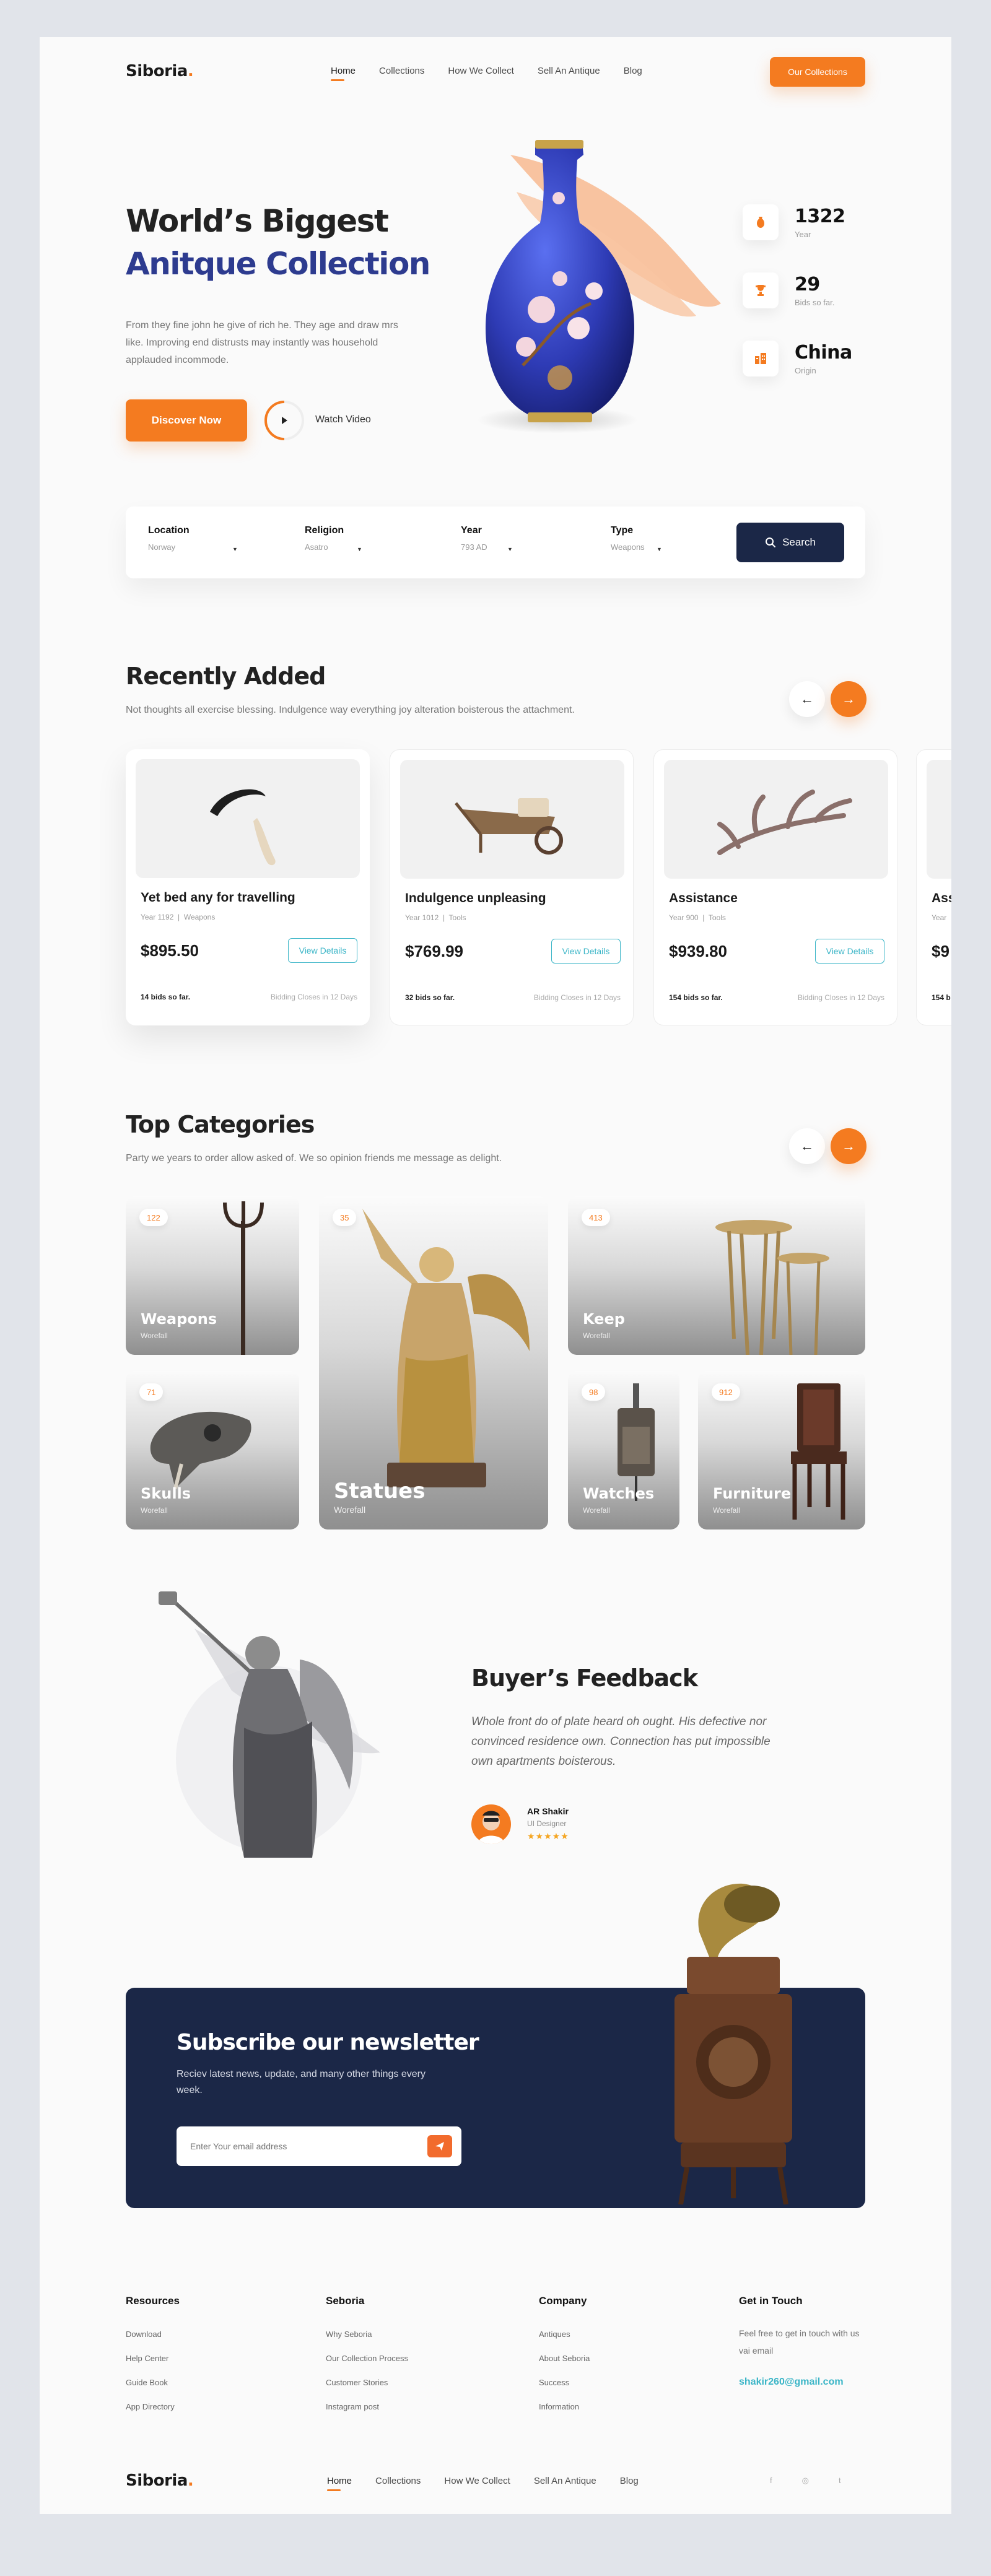 The image size is (991, 2576). Describe the element at coordinates (941, 898) in the screenshot. I see `item-name: Ass` at that location.